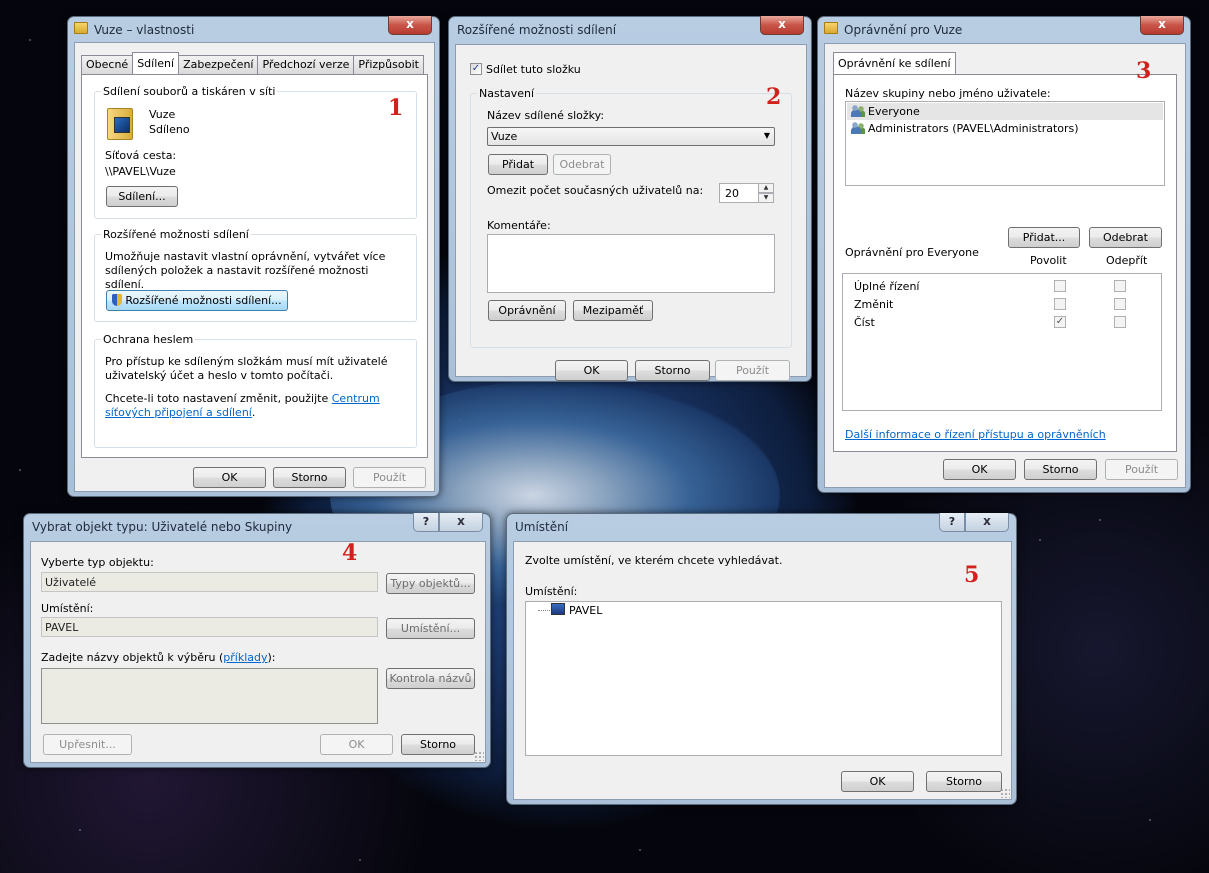 The image size is (1209, 873). What do you see at coordinates (476, 69) in the screenshot?
I see `share-folder-checkbox: ✓` at bounding box center [476, 69].